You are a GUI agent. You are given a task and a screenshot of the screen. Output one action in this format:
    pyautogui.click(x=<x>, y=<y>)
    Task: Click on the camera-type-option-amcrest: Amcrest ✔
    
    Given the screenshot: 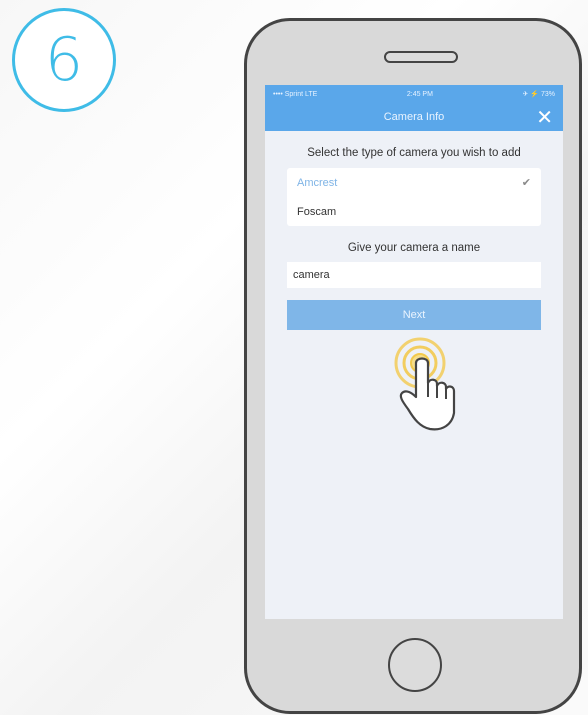 What is the action you would take?
    pyautogui.click(x=414, y=182)
    